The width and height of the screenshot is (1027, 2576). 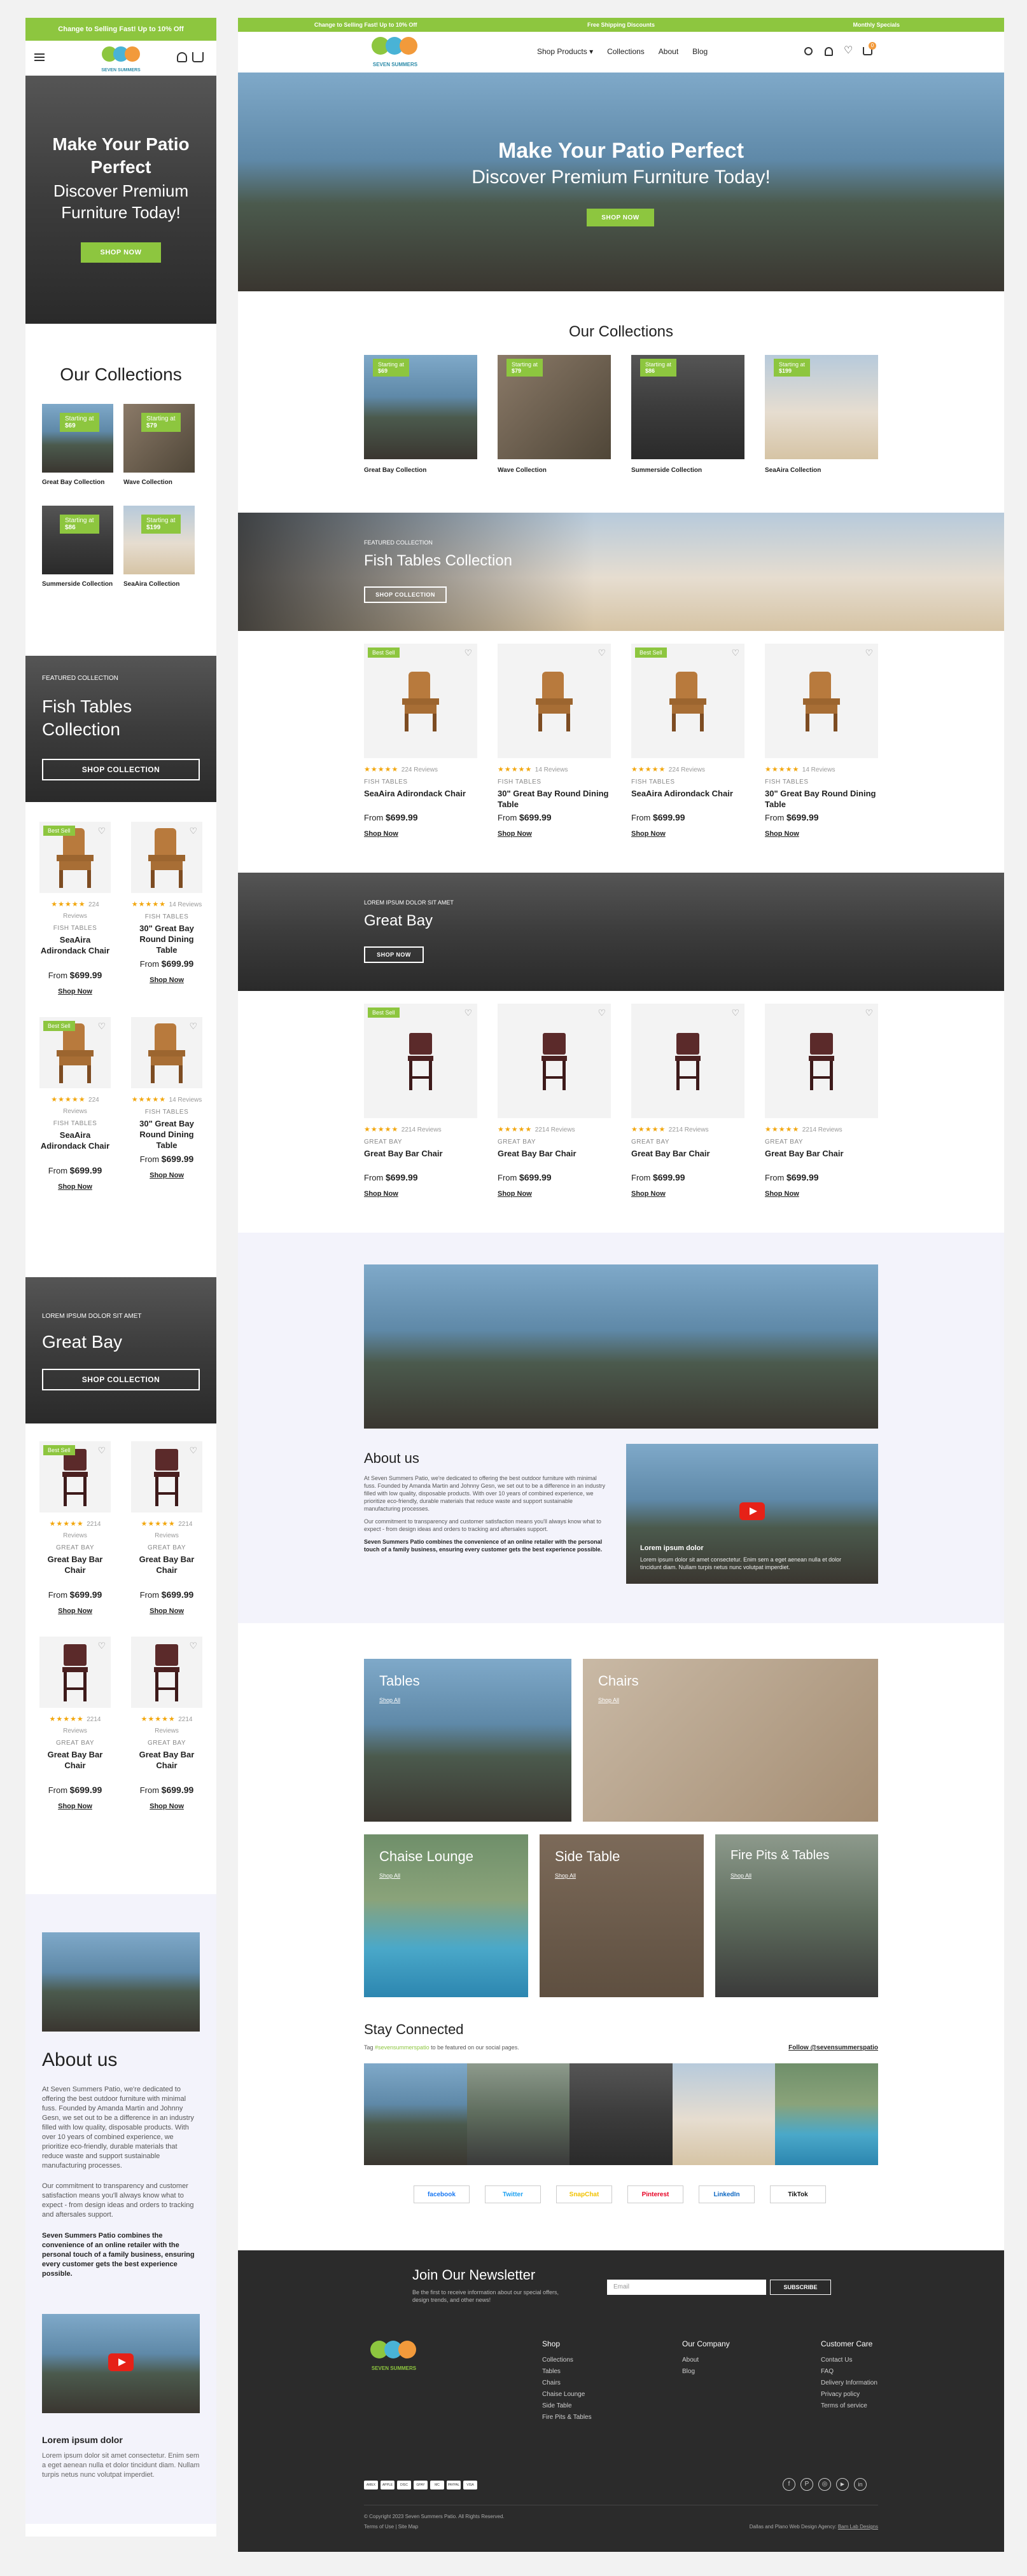 I want to click on collection-card: Starting at $69 Great Bay Collection, so click(x=420, y=414).